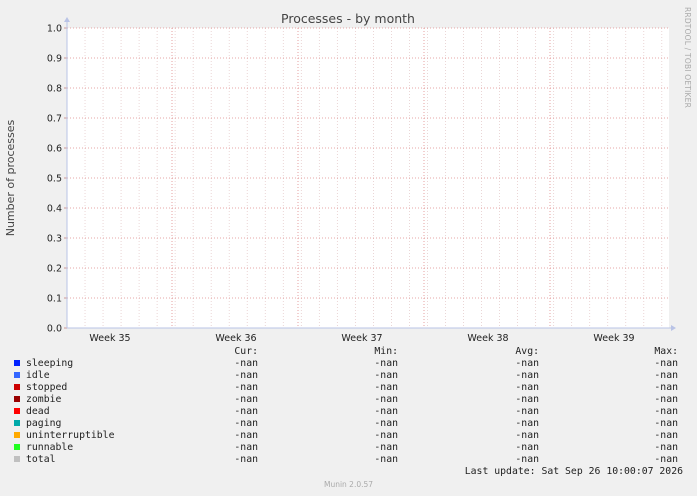 The image size is (697, 496). What do you see at coordinates (54, 329) in the screenshot?
I see `y-tick-label: 0.0` at bounding box center [54, 329].